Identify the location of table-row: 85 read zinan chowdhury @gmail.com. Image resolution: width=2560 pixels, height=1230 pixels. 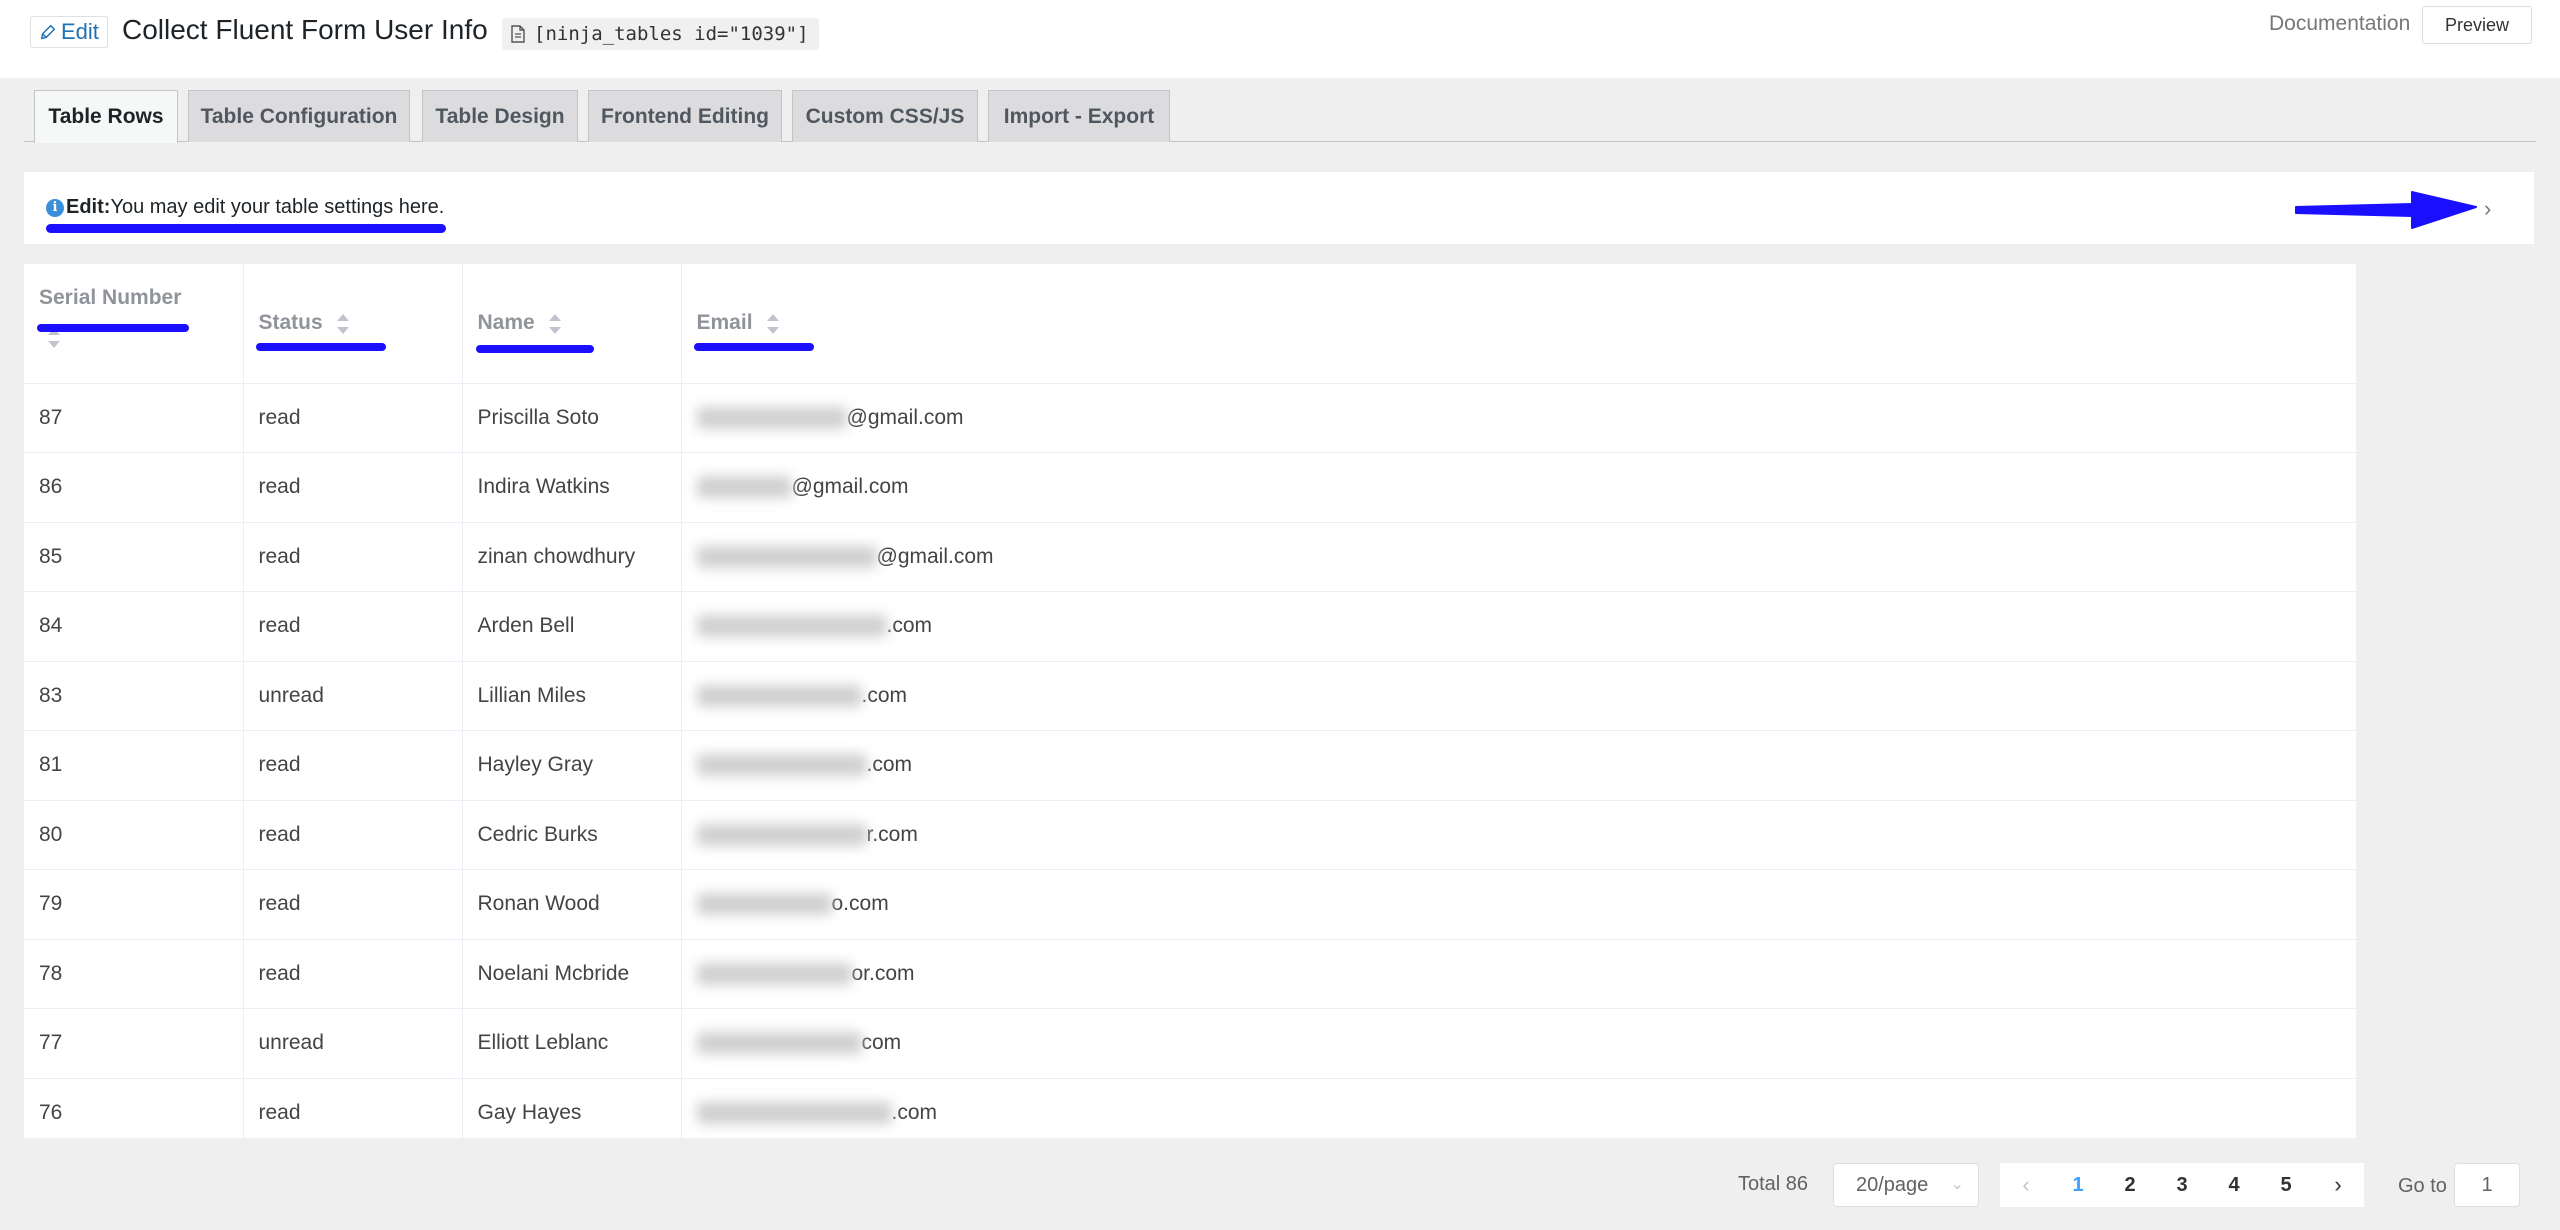
(1190, 557).